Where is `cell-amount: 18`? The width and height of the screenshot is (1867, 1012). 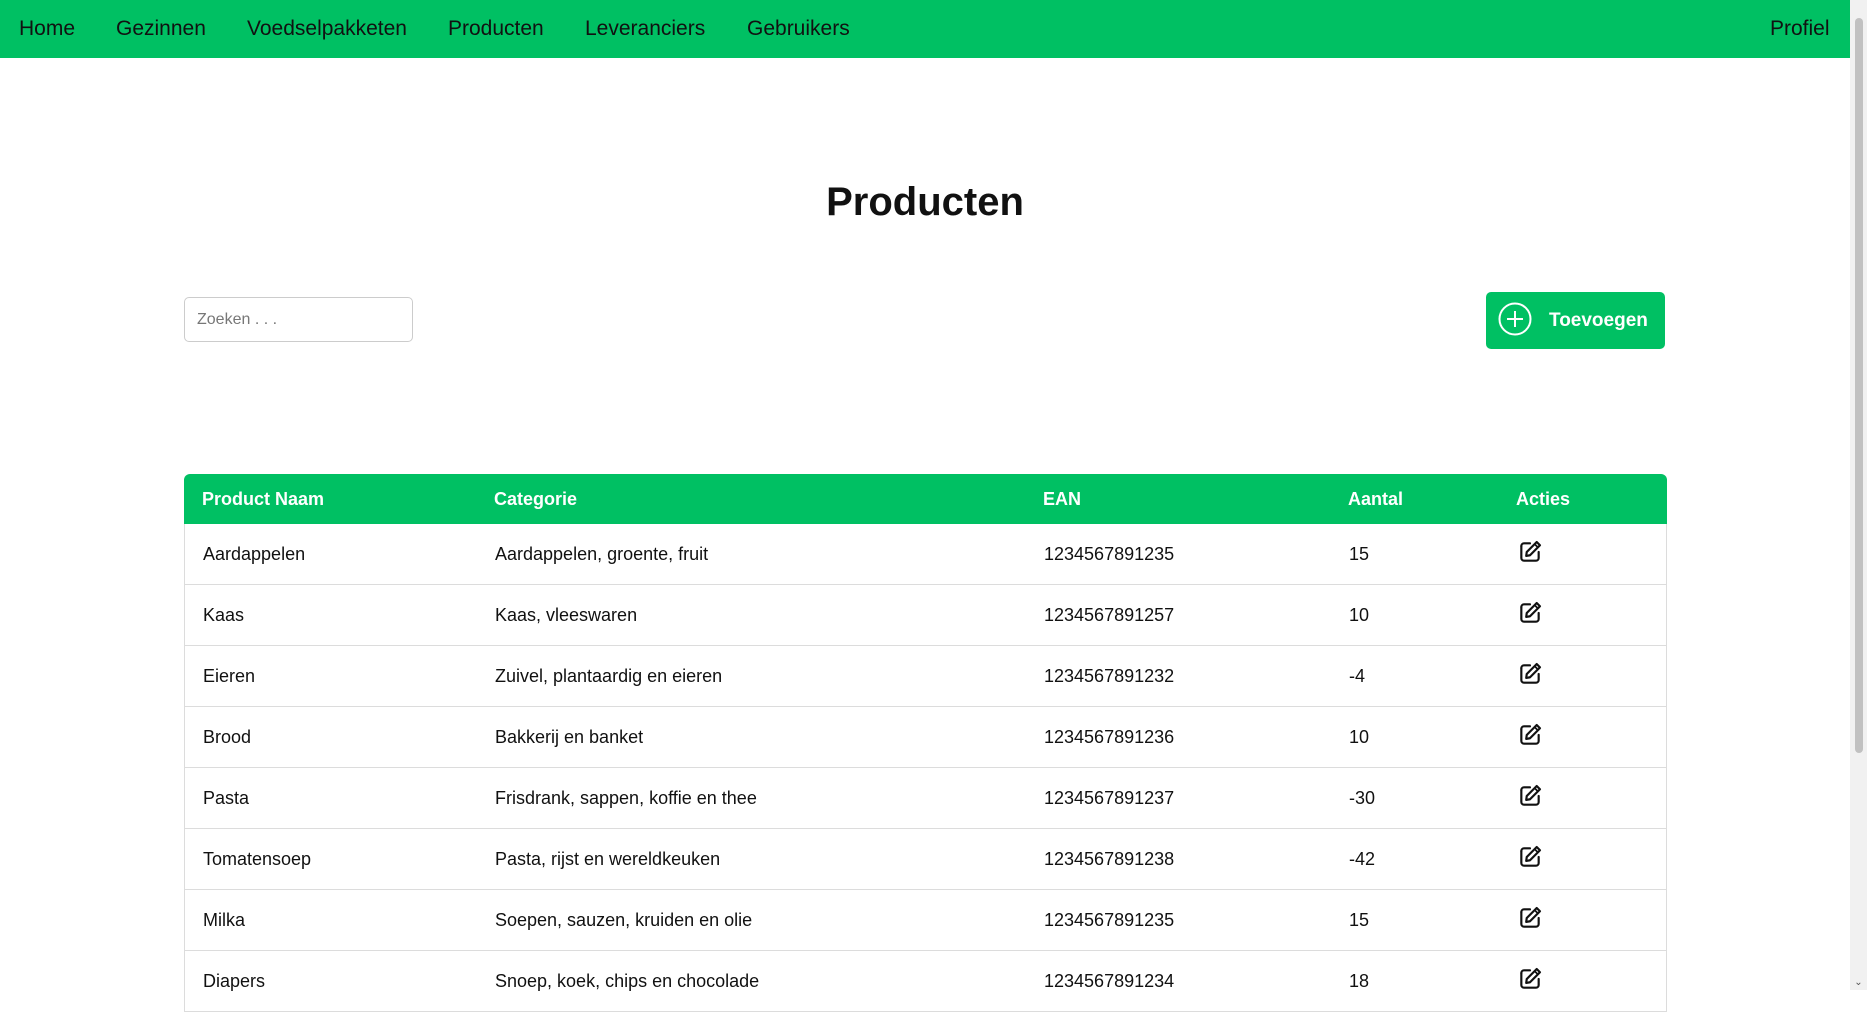 cell-amount: 18 is located at coordinates (1359, 981).